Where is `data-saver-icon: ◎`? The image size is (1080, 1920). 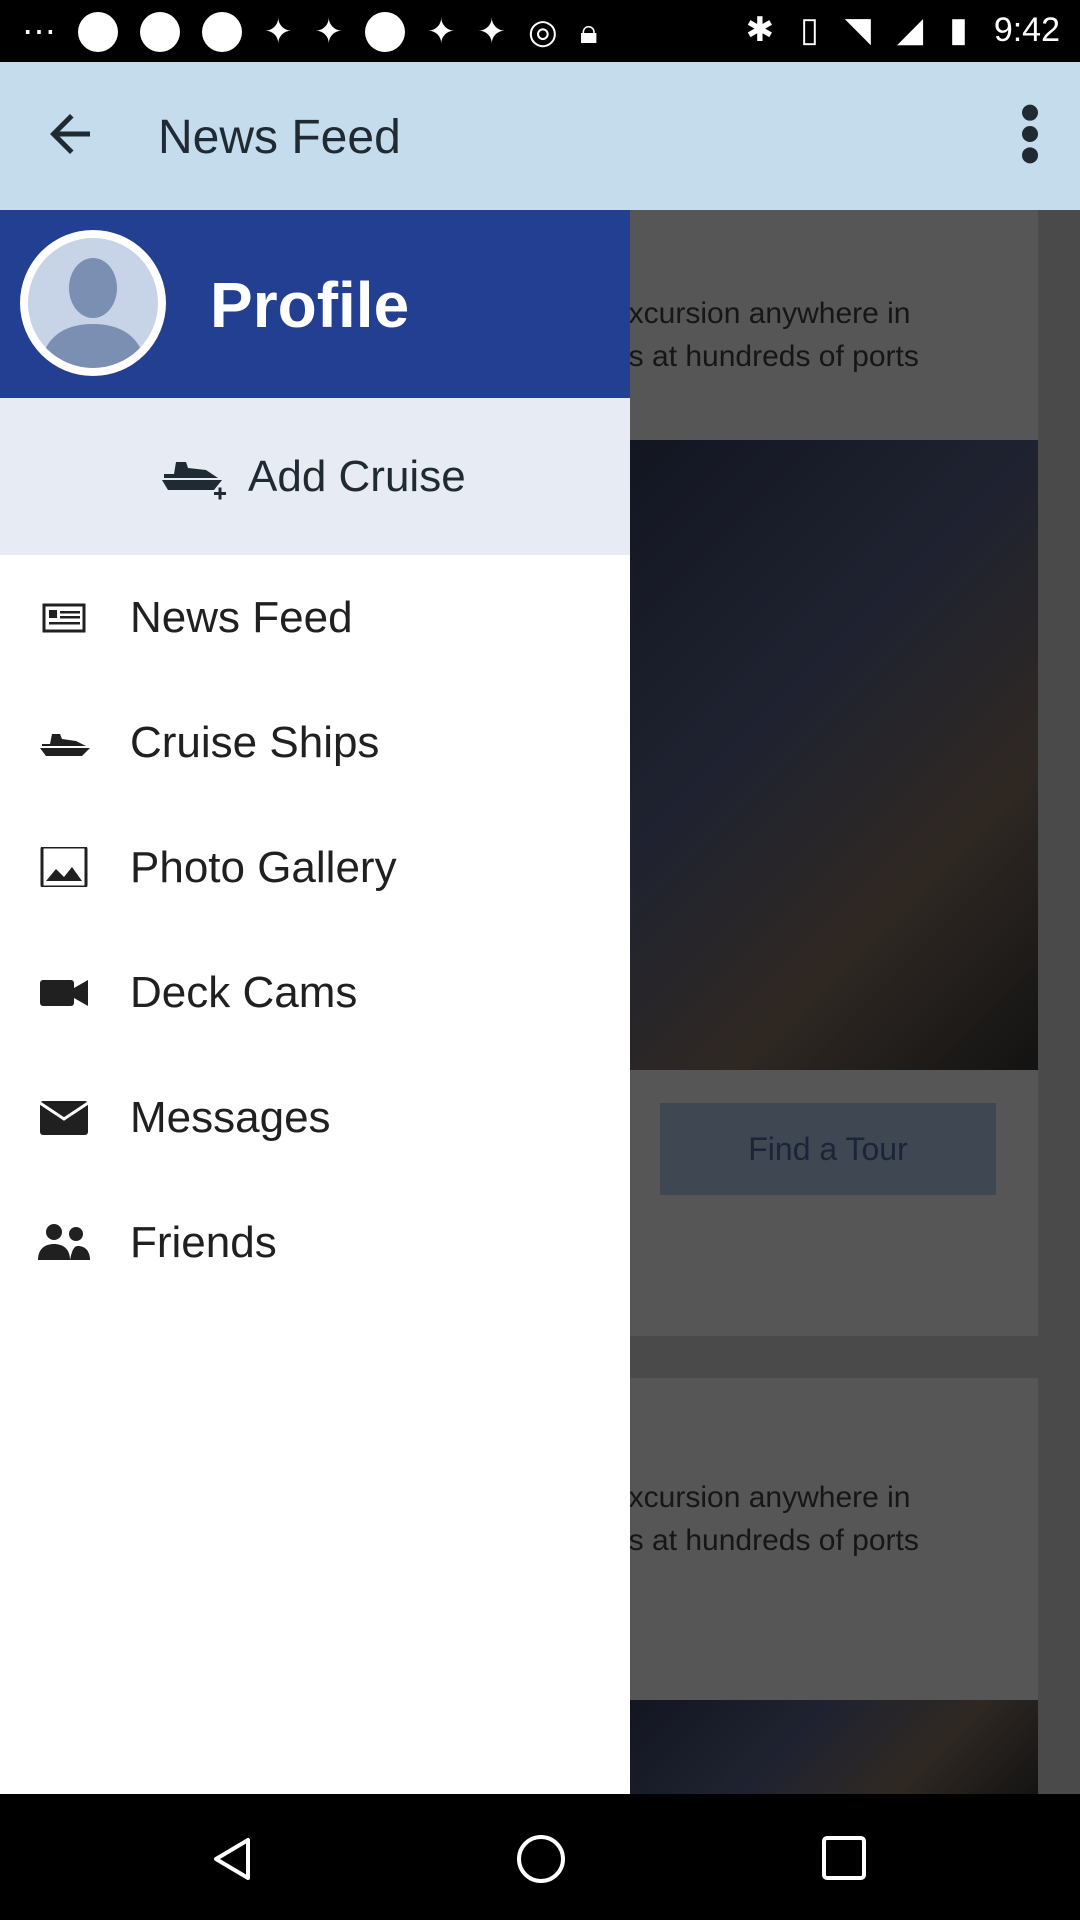
data-saver-icon: ◎ is located at coordinates (543, 32).